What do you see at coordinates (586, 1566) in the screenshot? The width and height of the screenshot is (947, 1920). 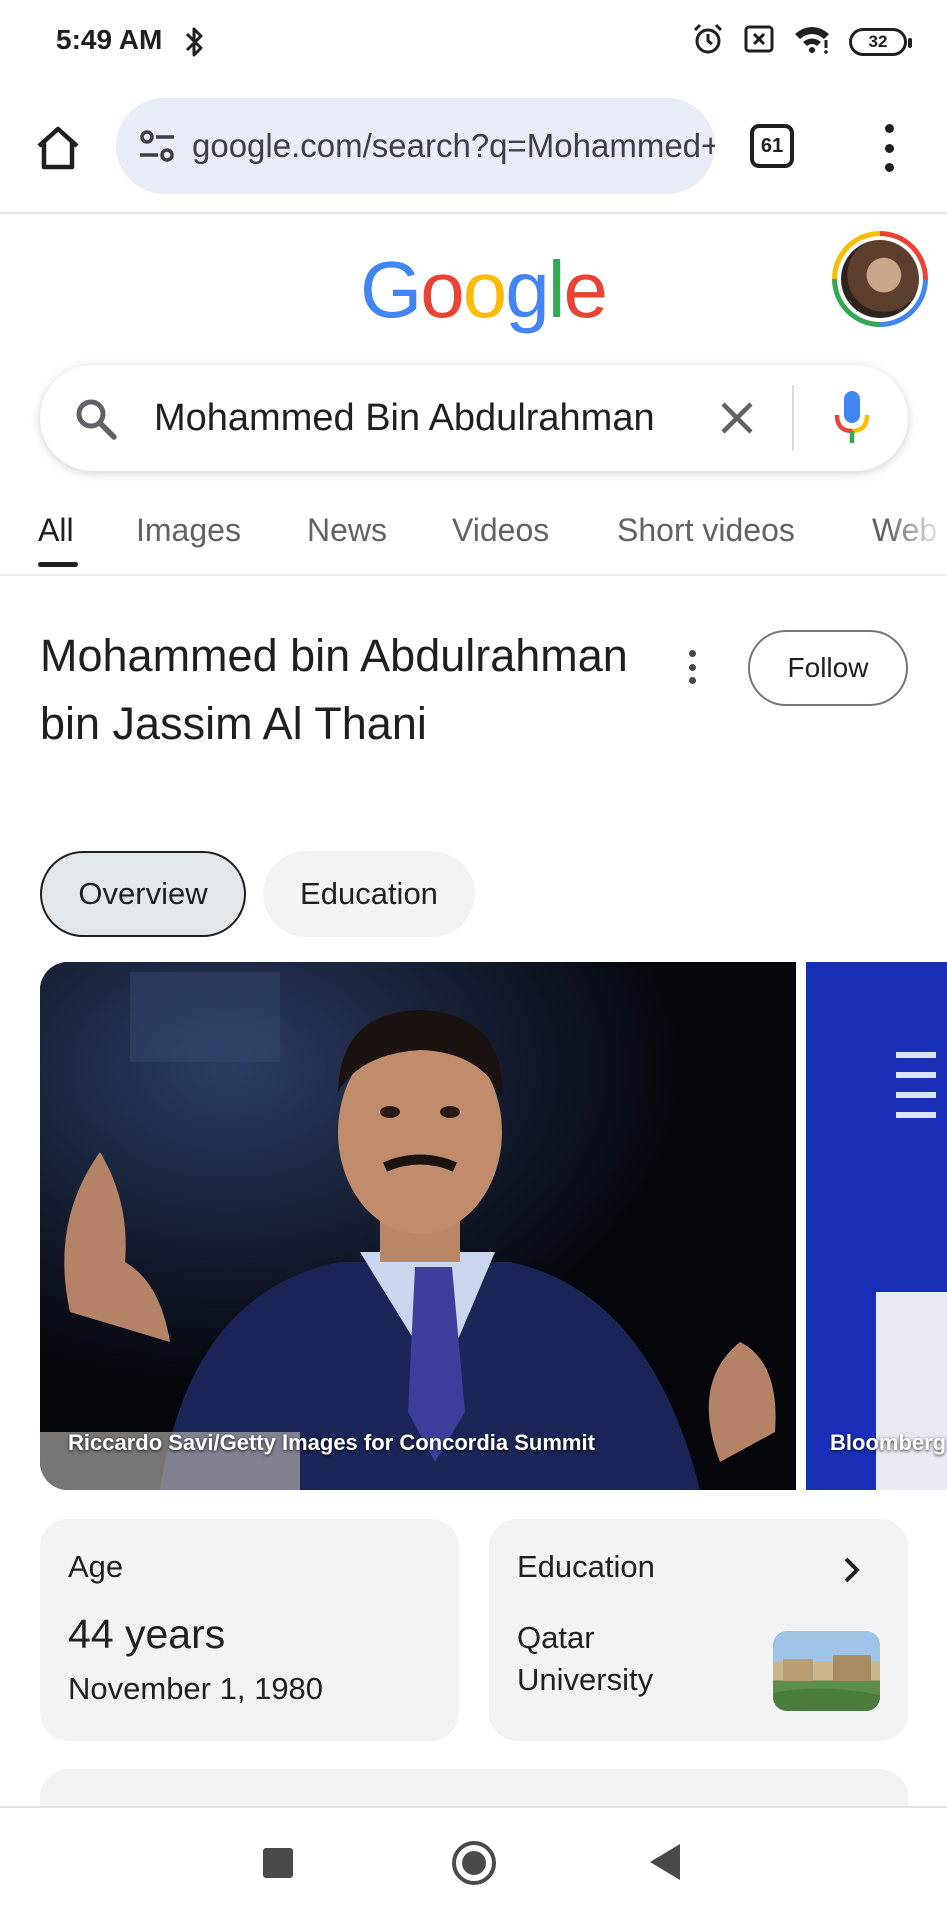 I see `education-label: Education` at bounding box center [586, 1566].